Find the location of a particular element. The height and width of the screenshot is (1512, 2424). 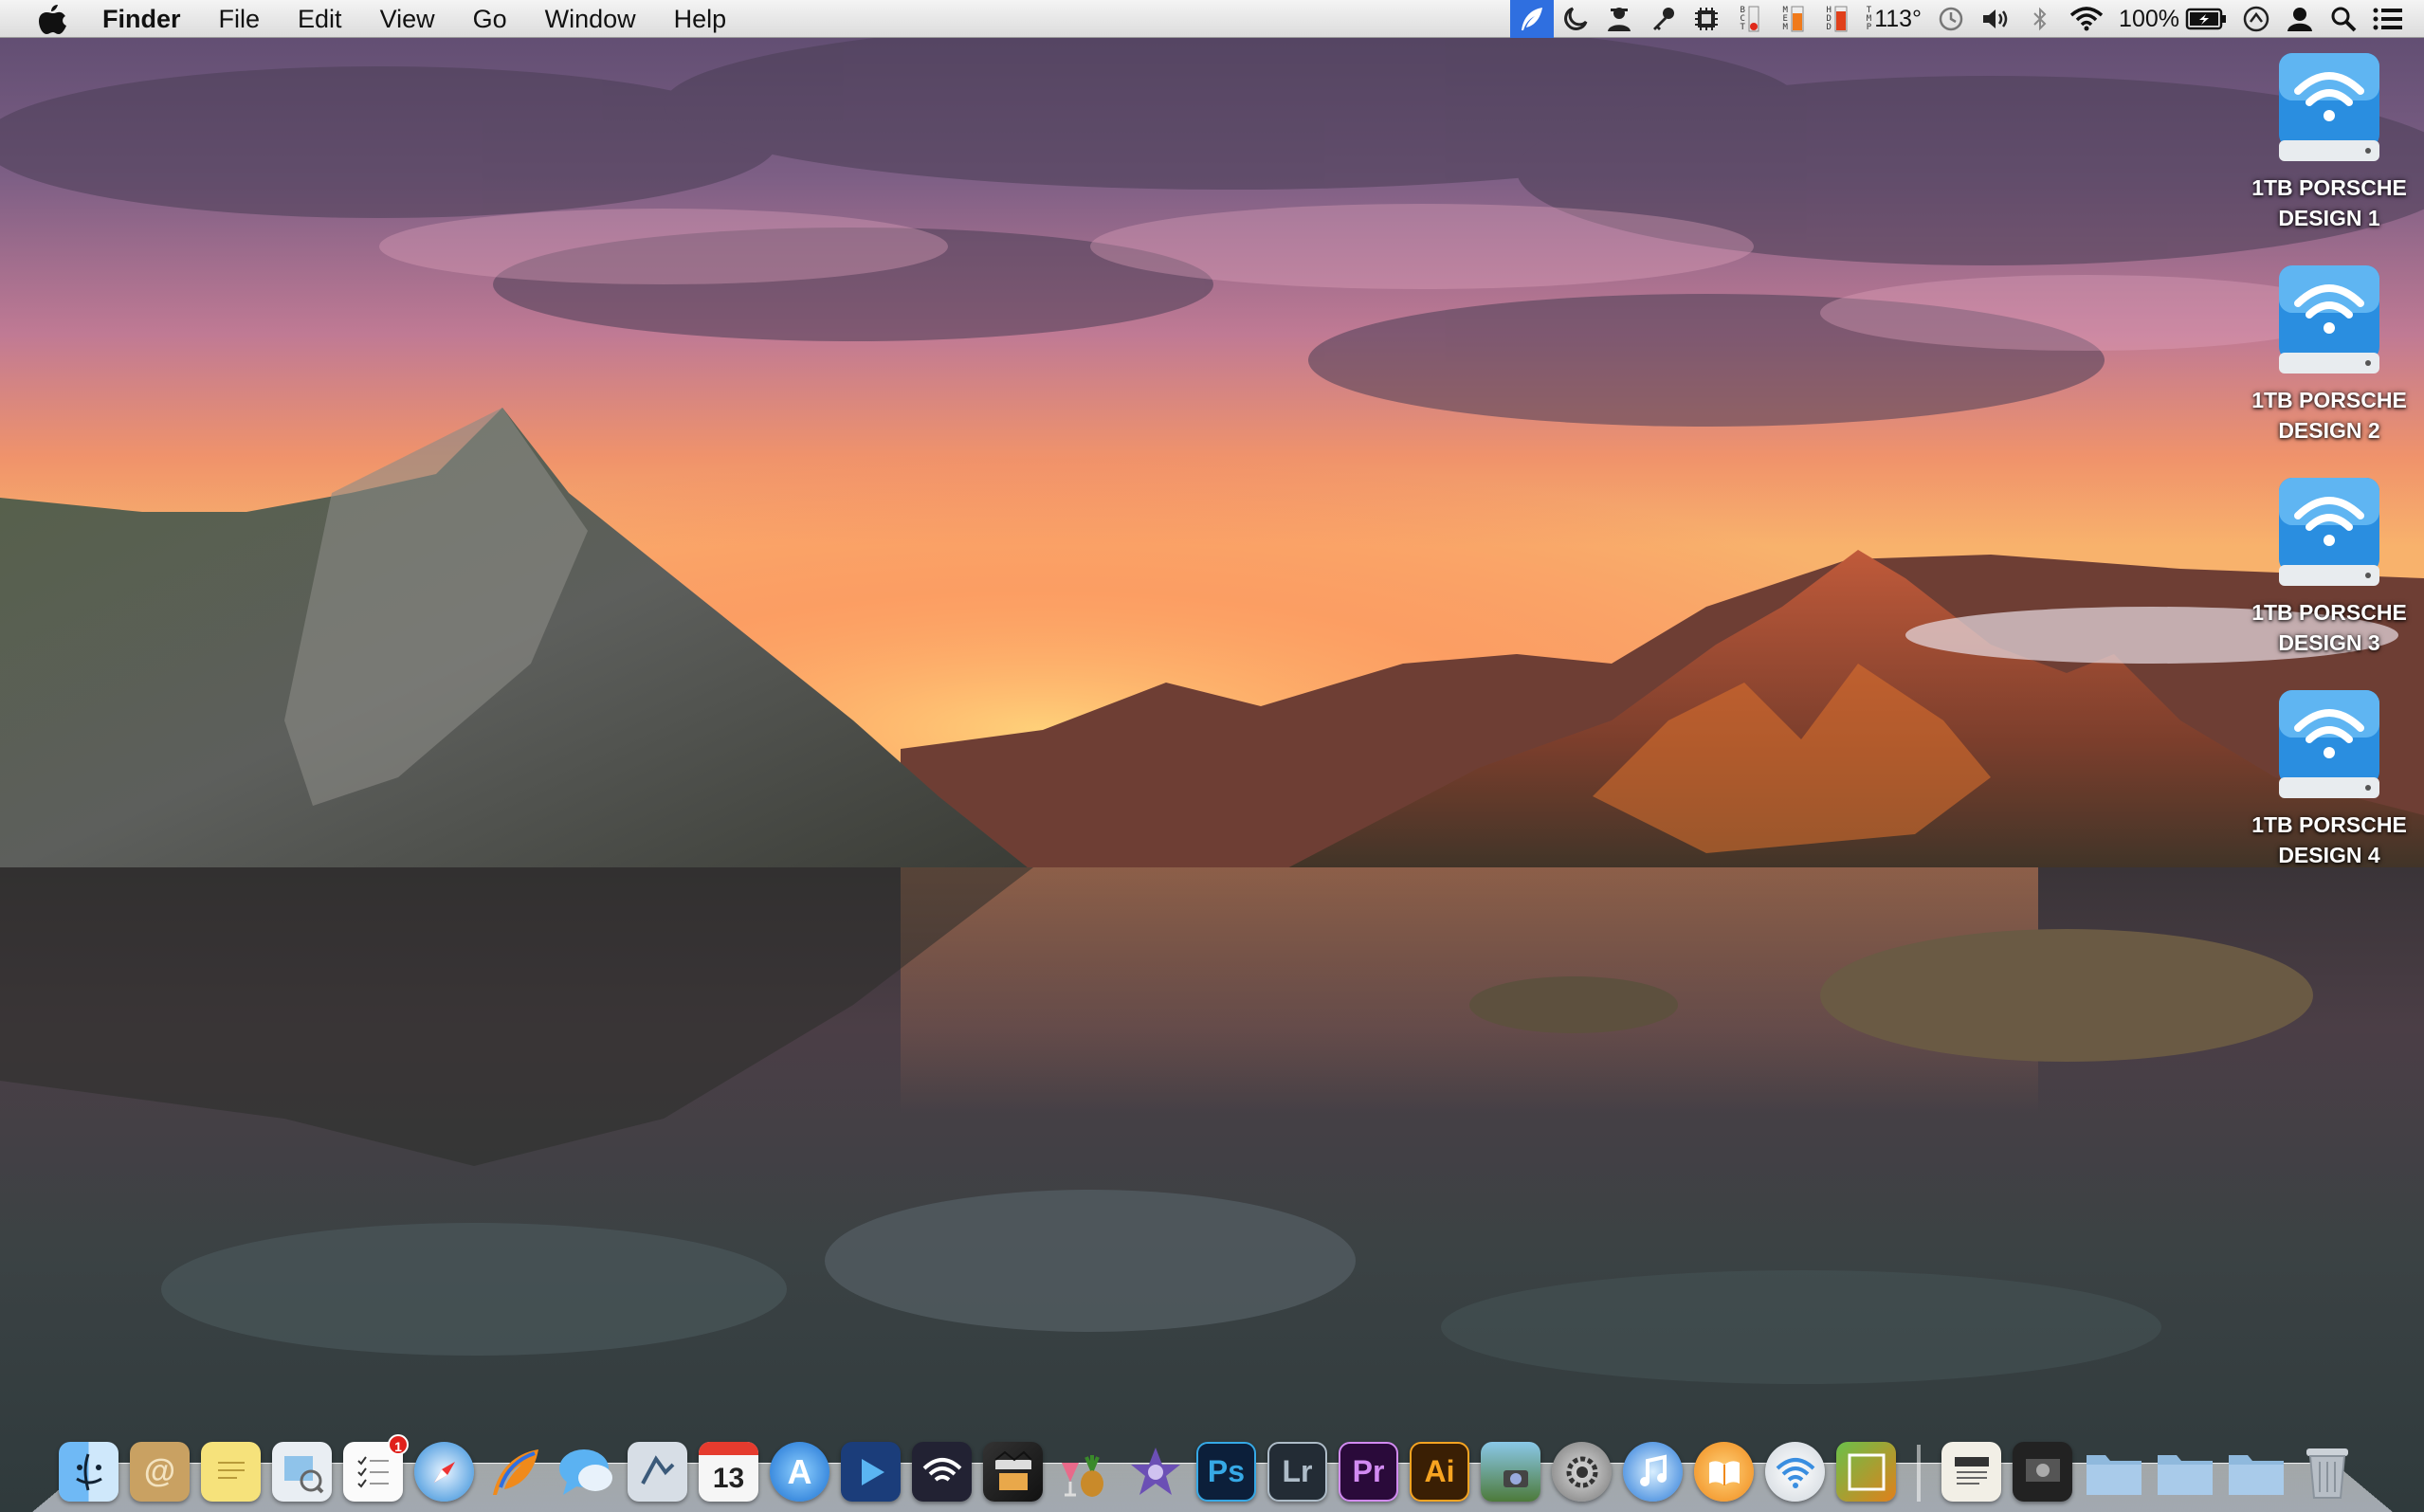

preview-icon is located at coordinates (302, 1472).